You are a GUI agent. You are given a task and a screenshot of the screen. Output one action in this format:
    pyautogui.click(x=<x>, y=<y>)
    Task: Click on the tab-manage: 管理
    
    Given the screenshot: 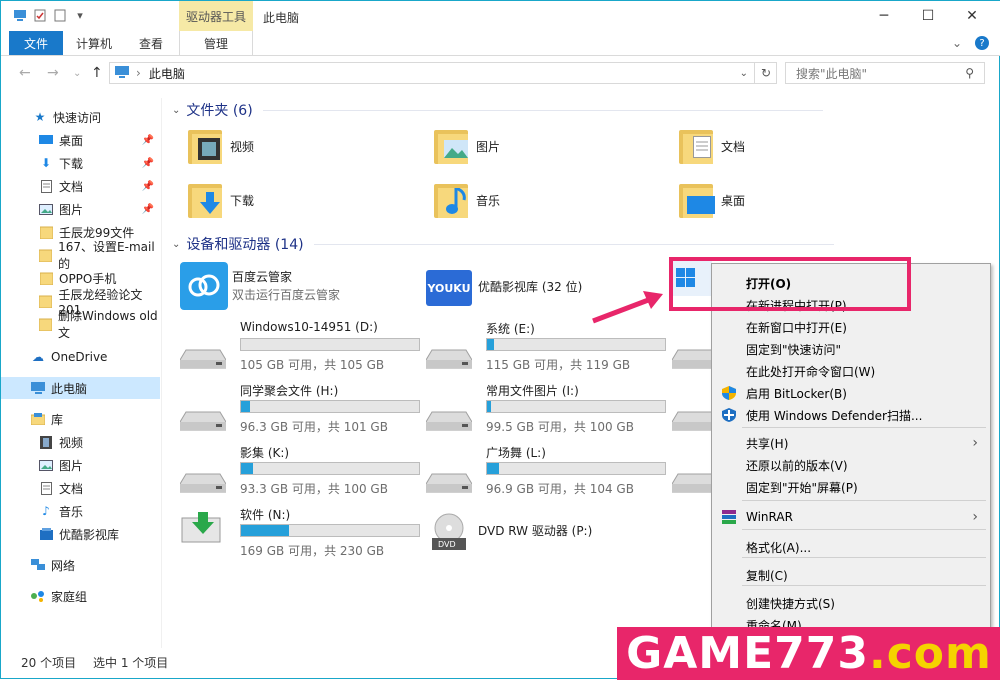 What is the action you would take?
    pyautogui.click(x=216, y=43)
    